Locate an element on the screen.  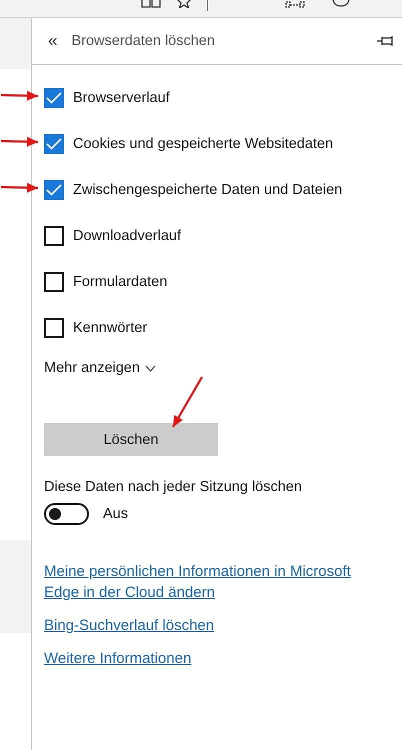
checkbox-label: Zwischengespeicherte Daten und Dateien is located at coordinates (207, 190).